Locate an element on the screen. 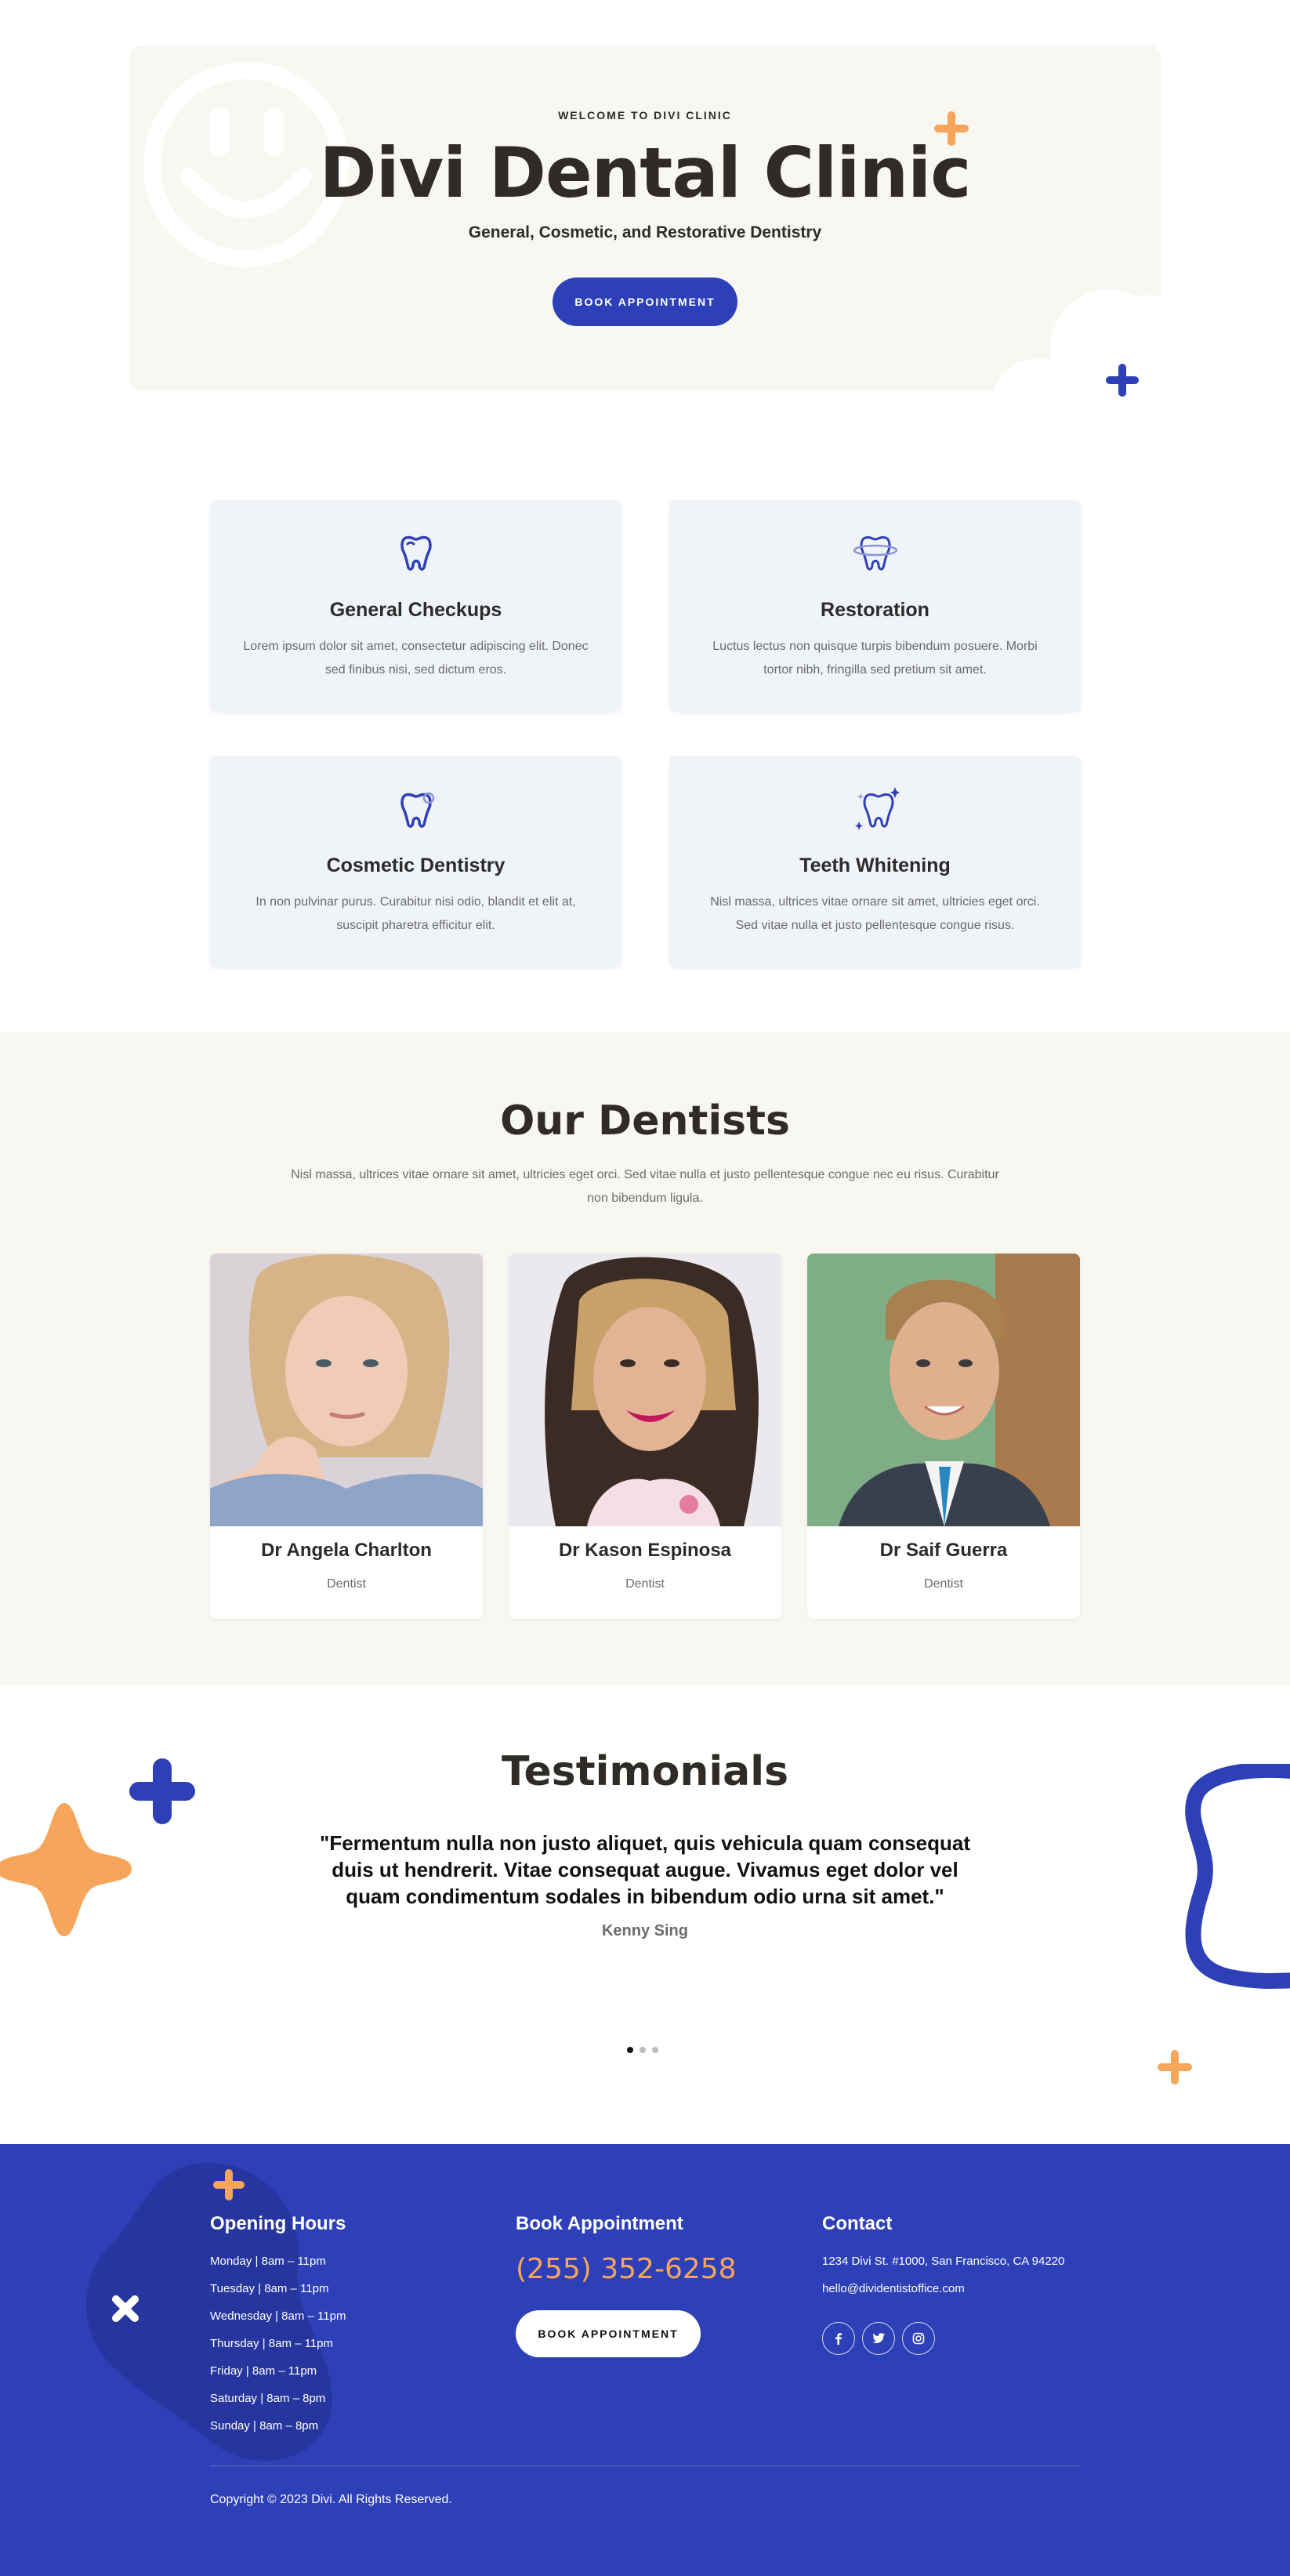 This screenshot has height=2576, width=1290. opening-hours-title: Opening Hours is located at coordinates (278, 2223).